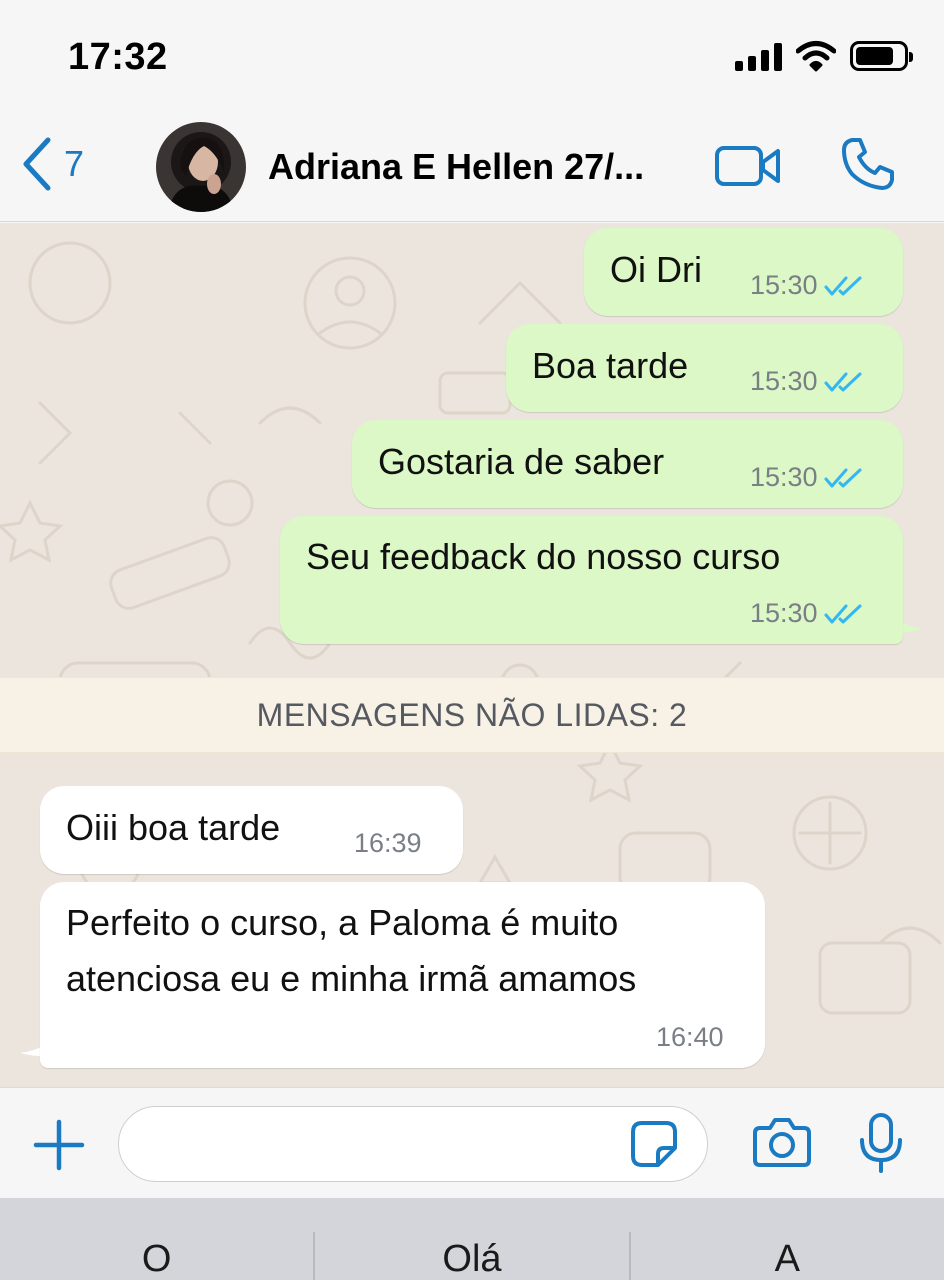 The width and height of the screenshot is (944, 1280). I want to click on message-meta: 16:39, so click(388, 843).